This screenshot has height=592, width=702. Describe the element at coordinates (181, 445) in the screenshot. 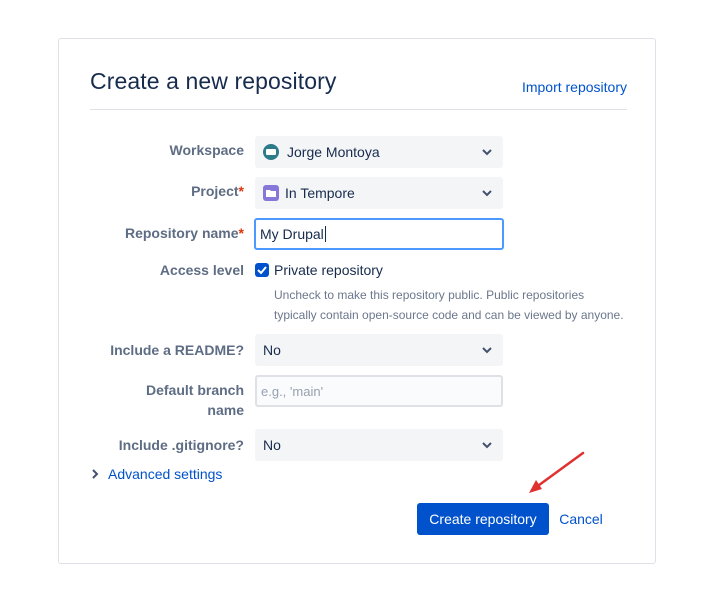

I see `gitignore-label-text: Include .gitignore?` at that location.